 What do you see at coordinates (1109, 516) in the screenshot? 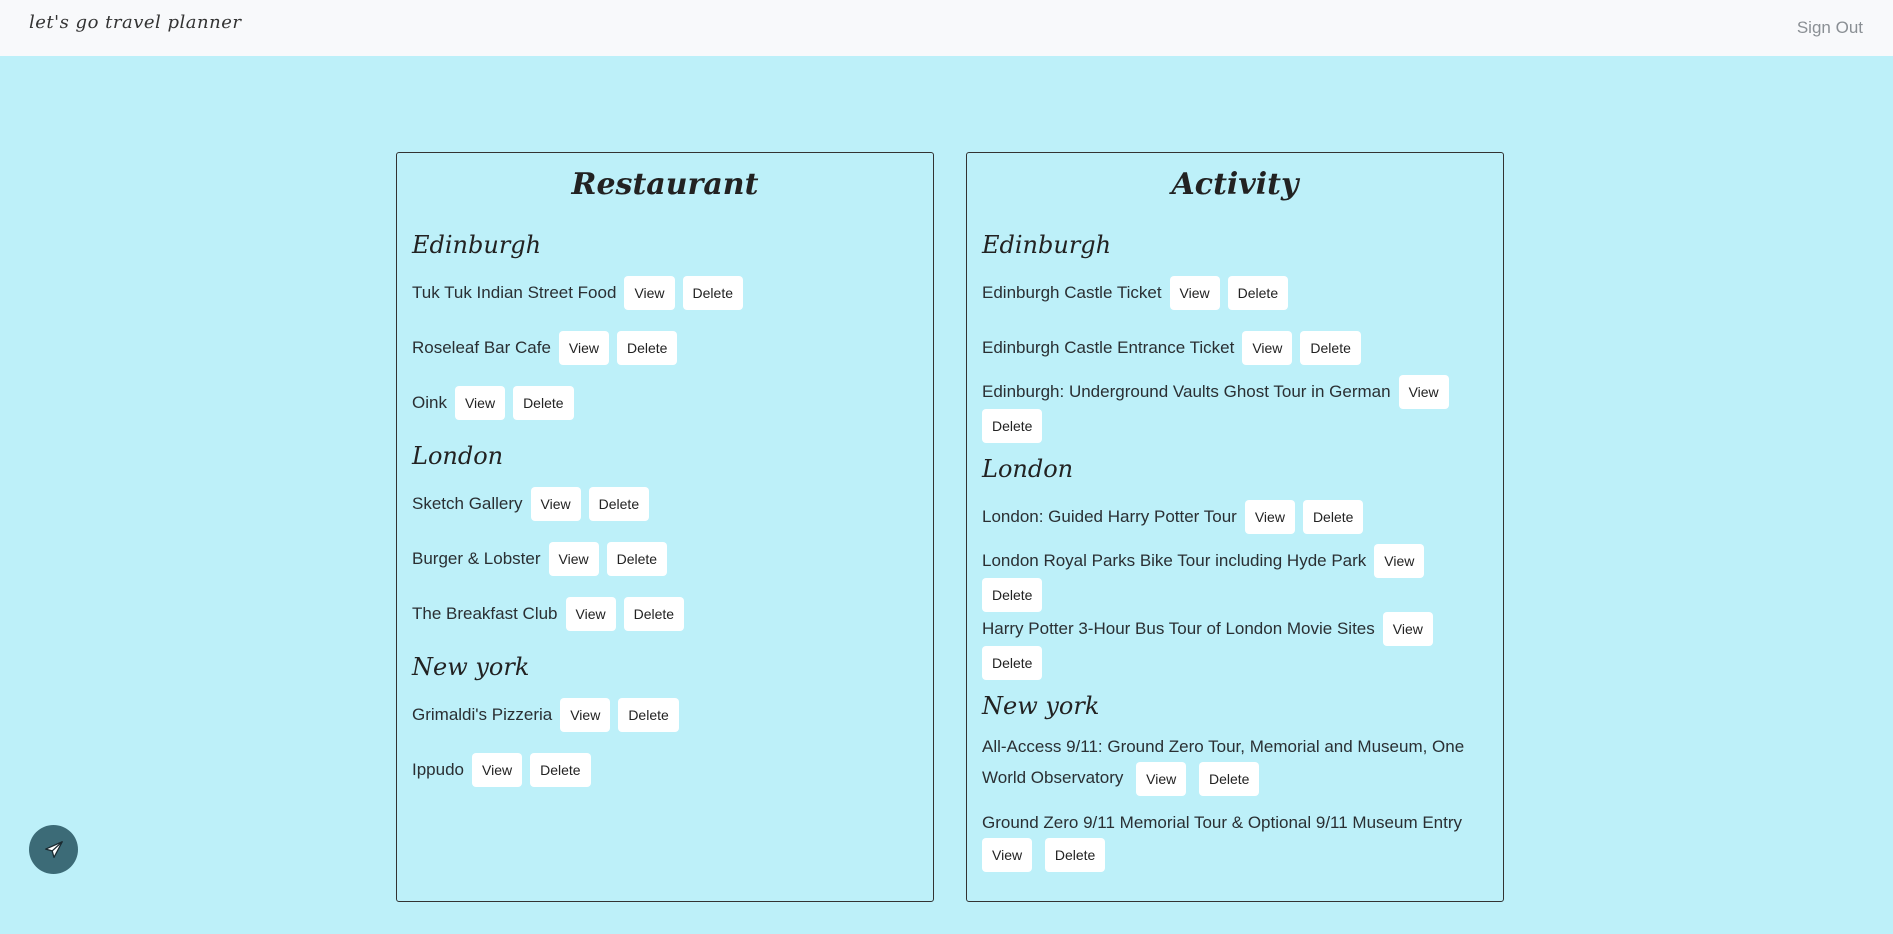
I see `item-name: London: Guided Harry Potter Tour` at bounding box center [1109, 516].